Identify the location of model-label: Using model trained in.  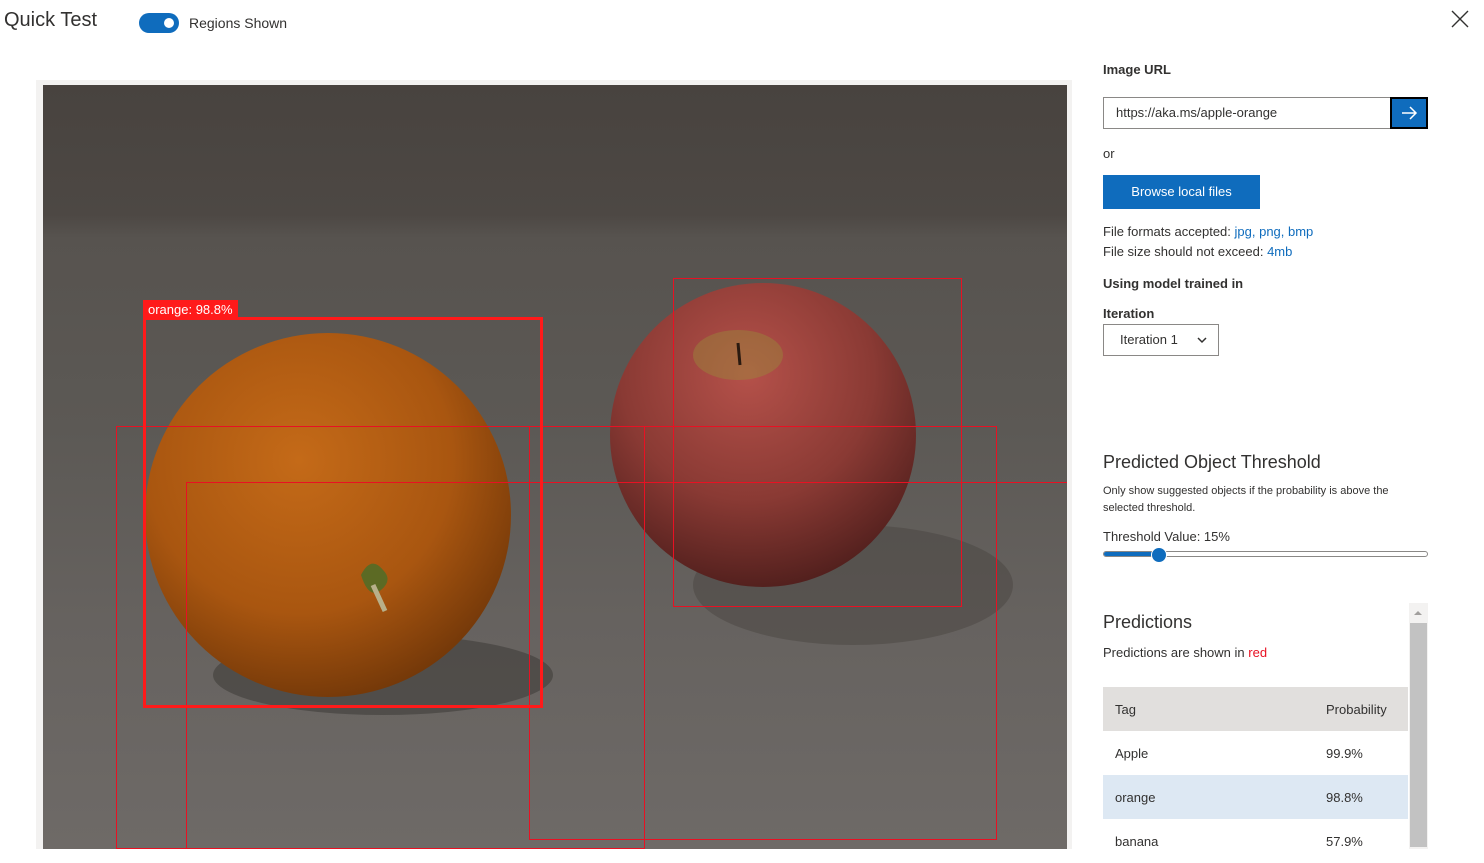
(1173, 283).